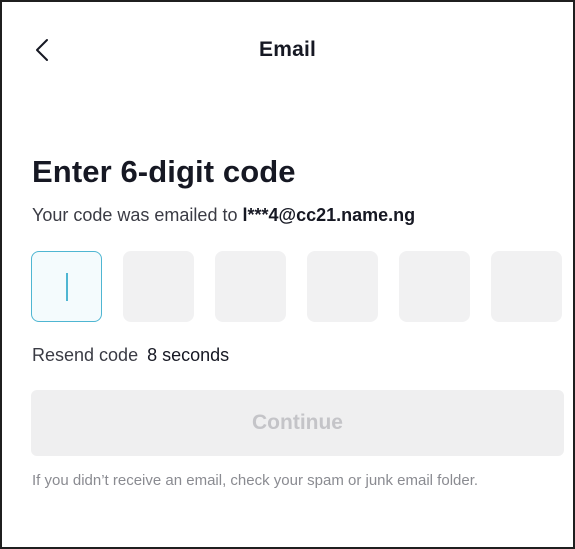  What do you see at coordinates (85, 355) in the screenshot?
I see `resend-code-label: Resend code` at bounding box center [85, 355].